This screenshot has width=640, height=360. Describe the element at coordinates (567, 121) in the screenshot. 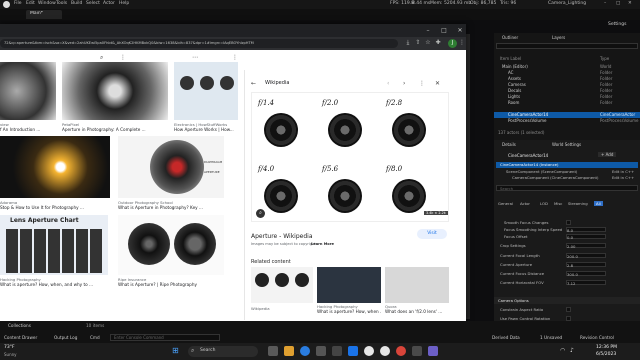

I see `outliner-row: PostProcessVolume PostProcessVolume` at that location.